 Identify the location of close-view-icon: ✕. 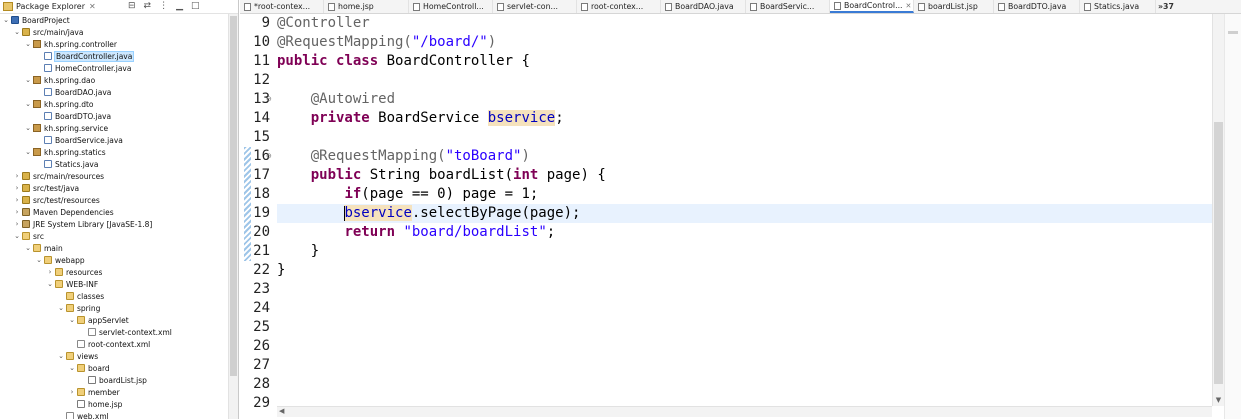
(92, 6).